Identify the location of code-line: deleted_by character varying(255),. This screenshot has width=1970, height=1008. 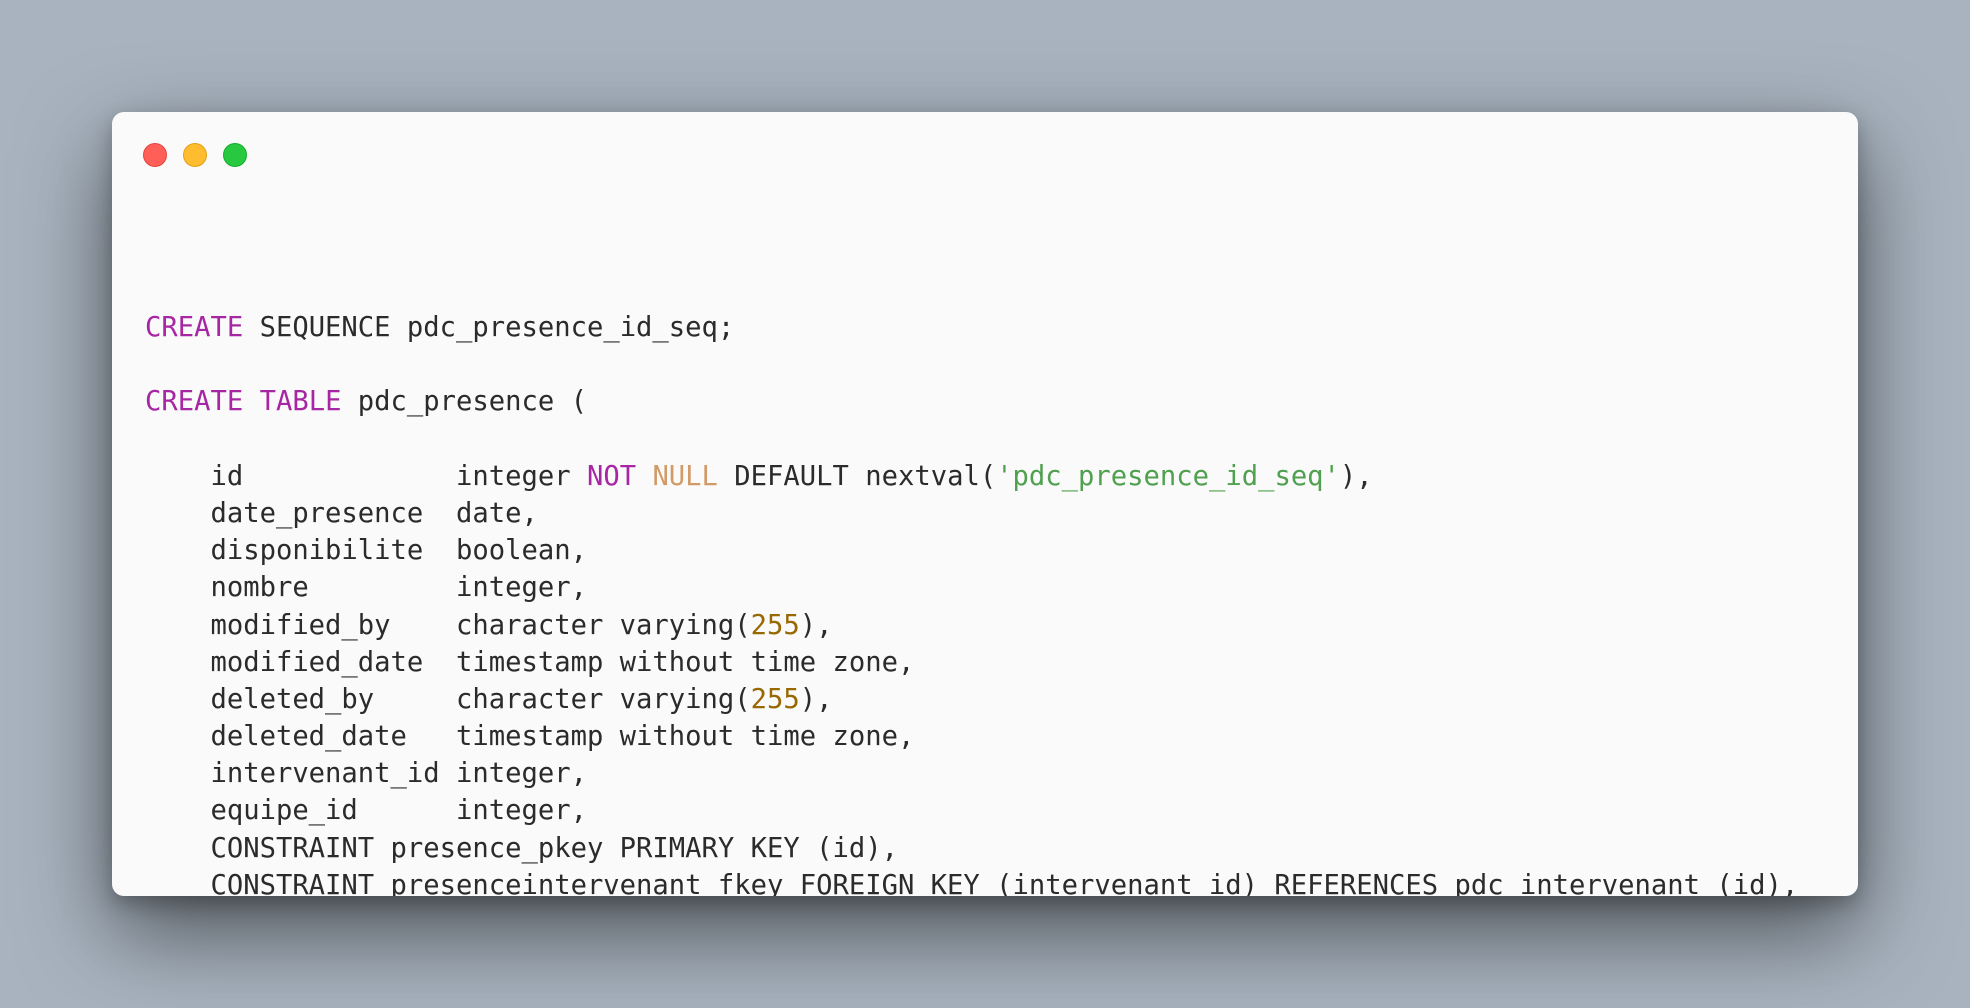
(971, 699).